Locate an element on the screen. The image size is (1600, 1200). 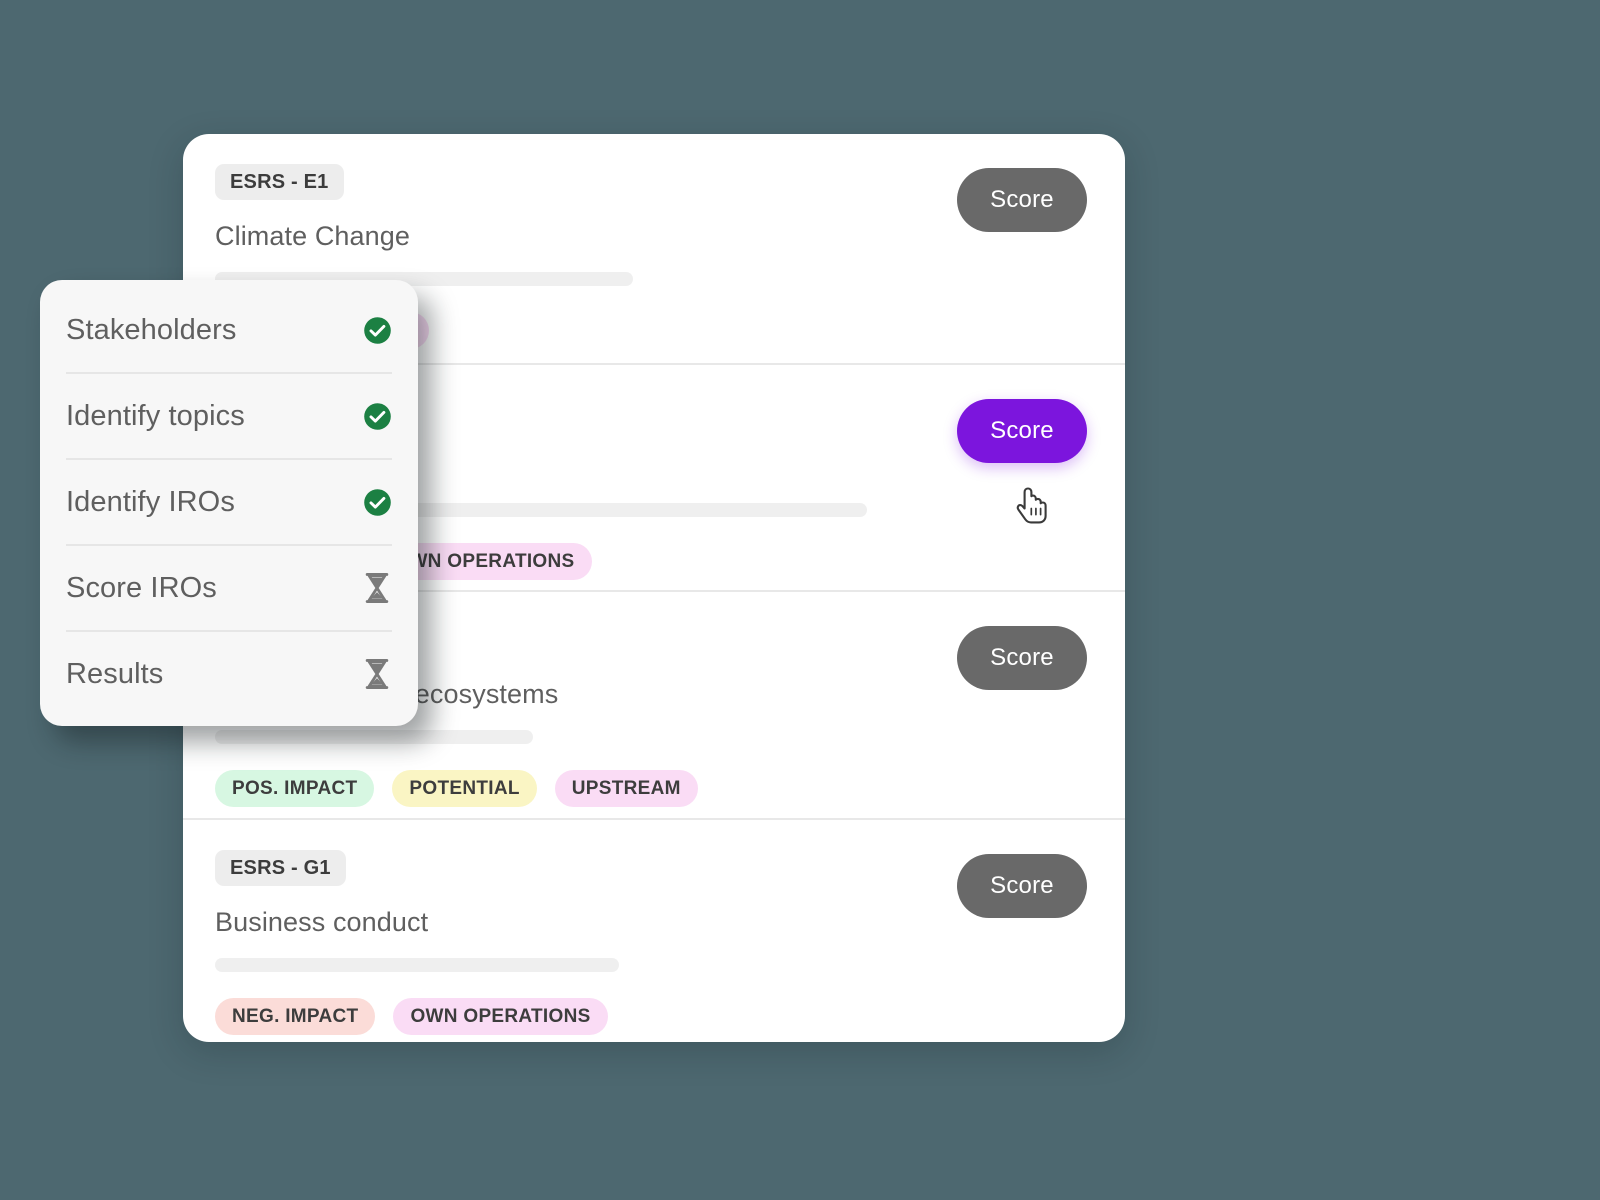
sidebar-item-score-iros: Score IROs is located at coordinates (229, 589).